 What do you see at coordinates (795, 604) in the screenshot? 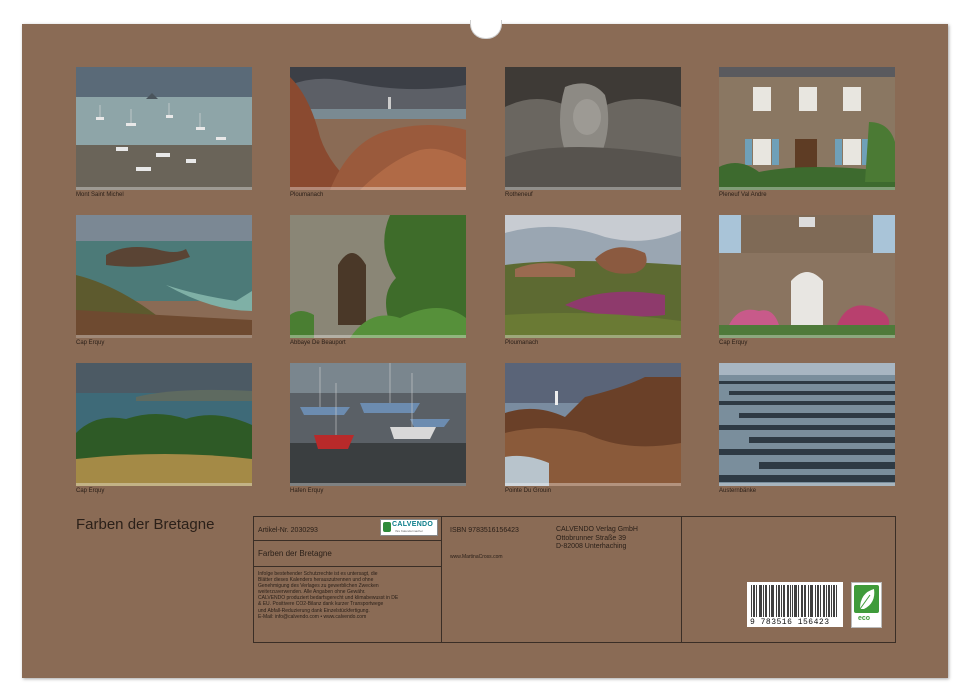
I see `isbn-barcode: 9 783516 156423` at bounding box center [795, 604].